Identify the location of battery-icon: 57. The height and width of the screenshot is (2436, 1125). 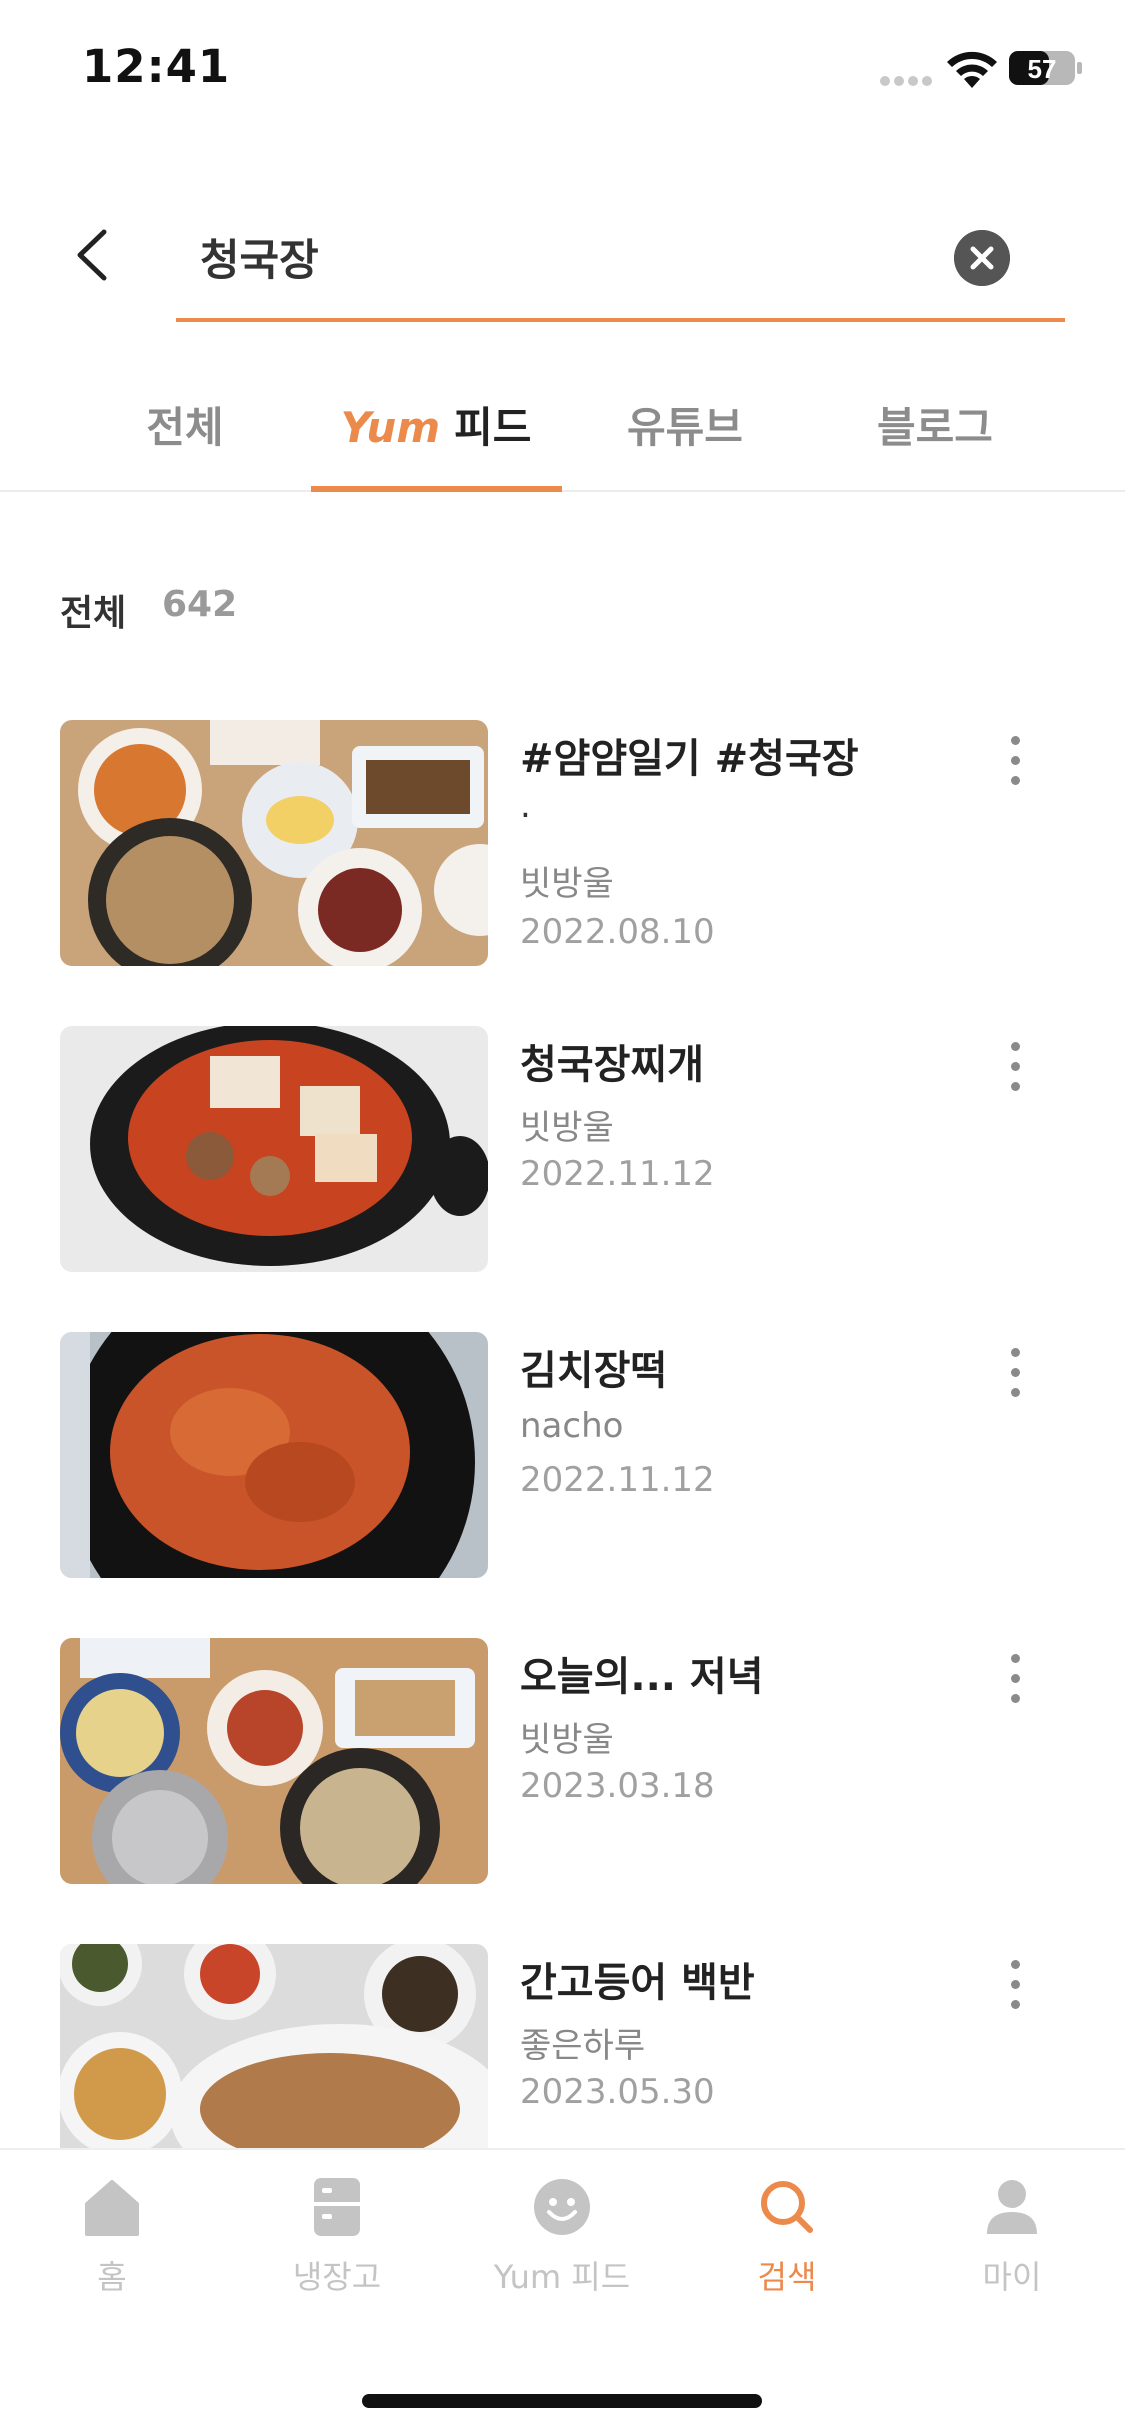
(1045, 68).